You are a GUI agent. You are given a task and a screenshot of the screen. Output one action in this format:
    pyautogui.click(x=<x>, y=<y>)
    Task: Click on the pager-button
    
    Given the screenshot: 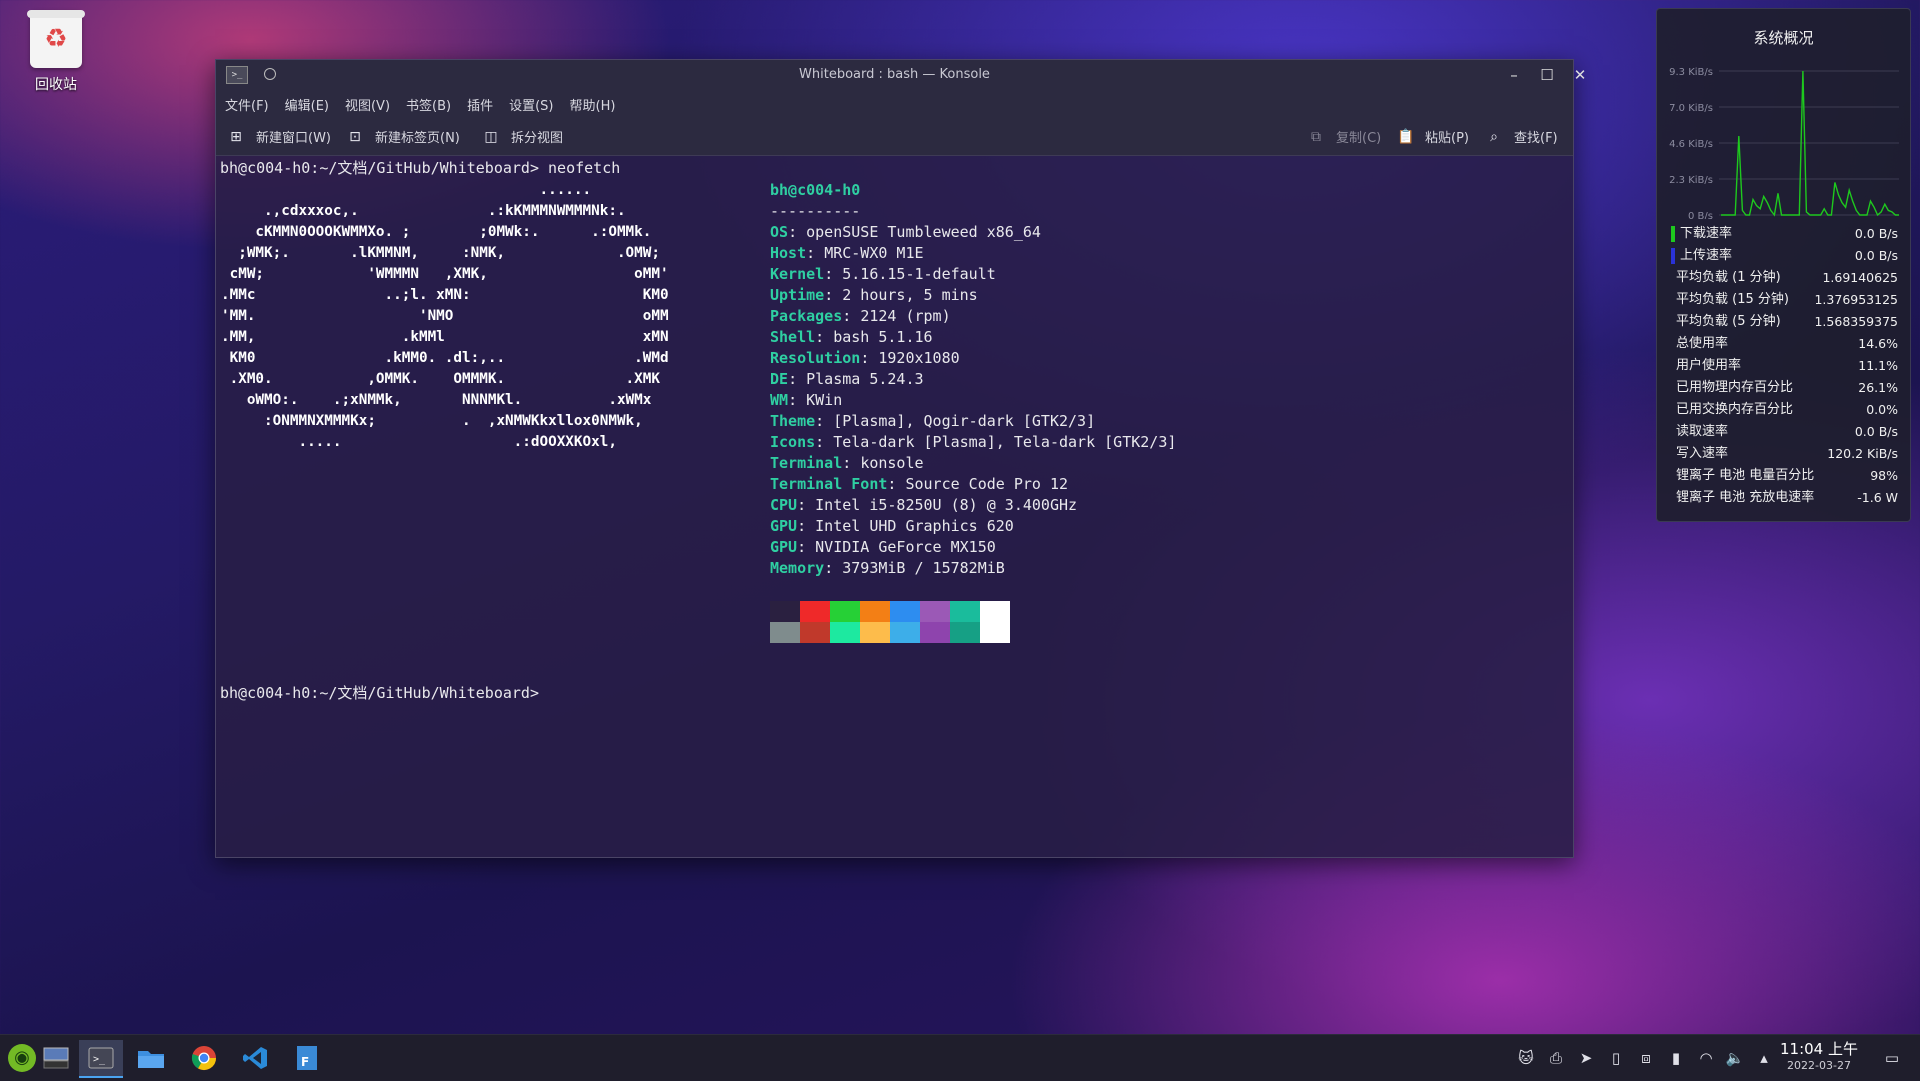 What is the action you would take?
    pyautogui.click(x=56, y=1058)
    